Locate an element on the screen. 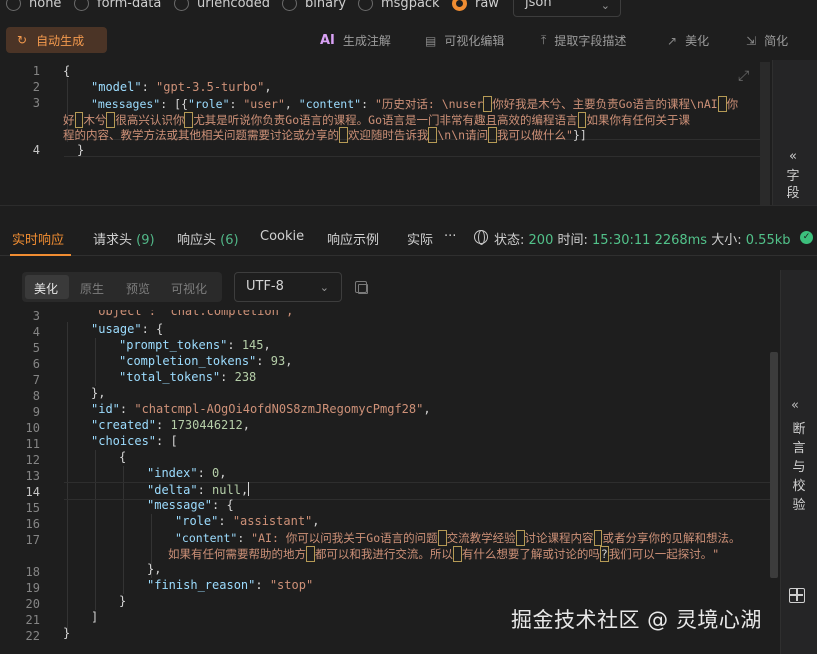 The height and width of the screenshot is (654, 817). view-beautify: 美化 is located at coordinates (46, 288).